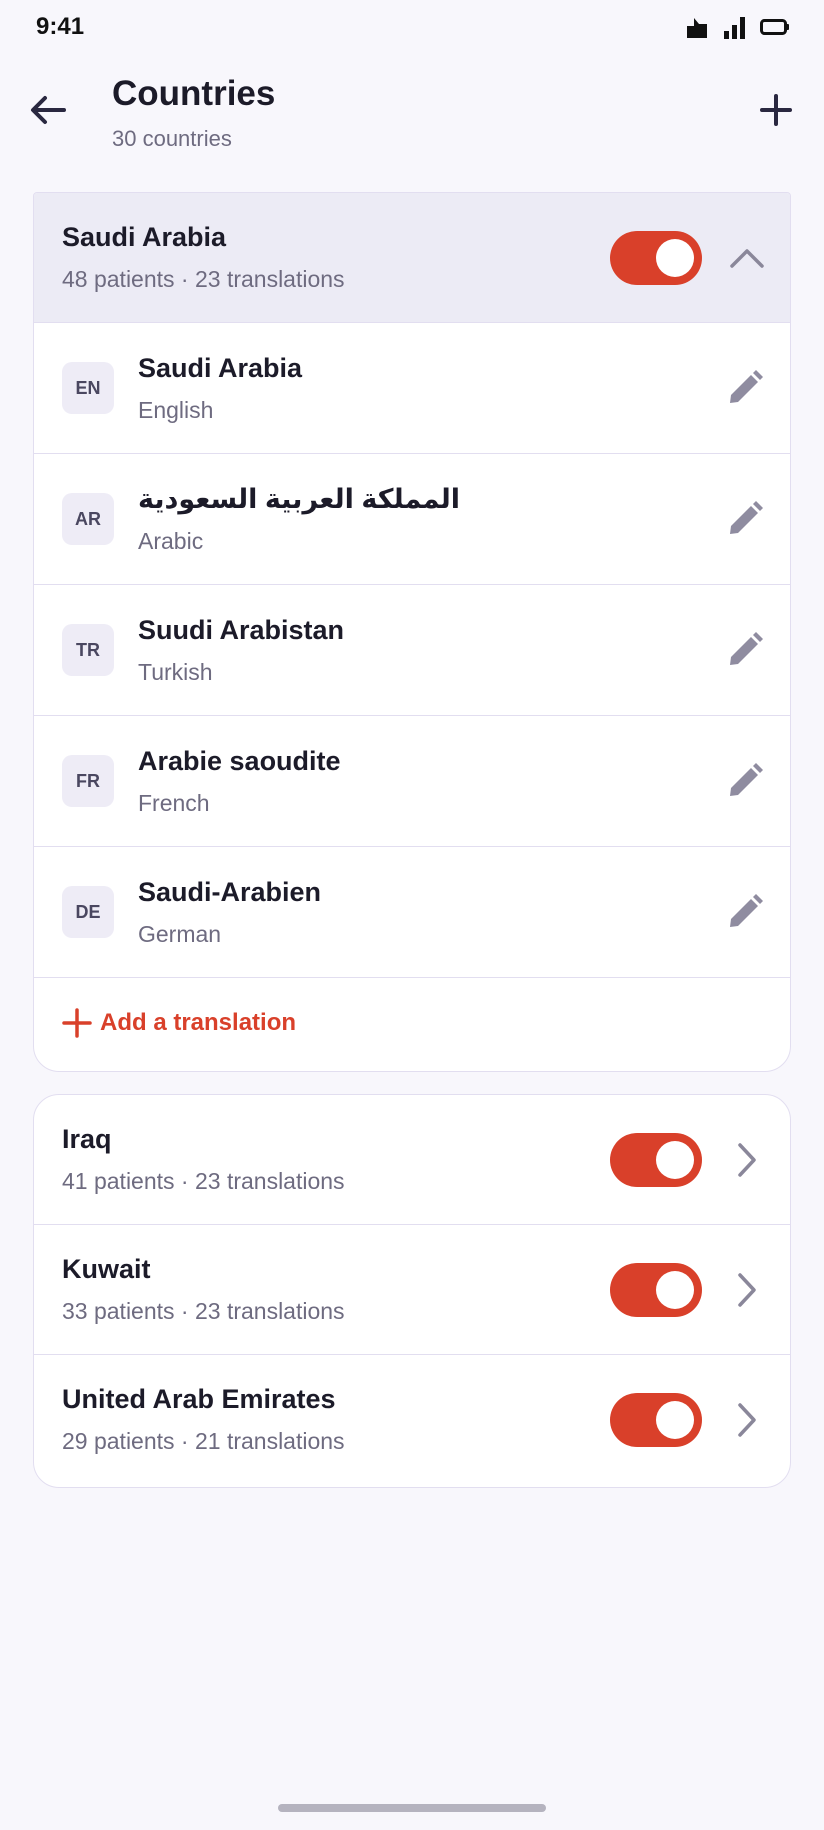  I want to click on country-name: Kuwait, so click(106, 1269).